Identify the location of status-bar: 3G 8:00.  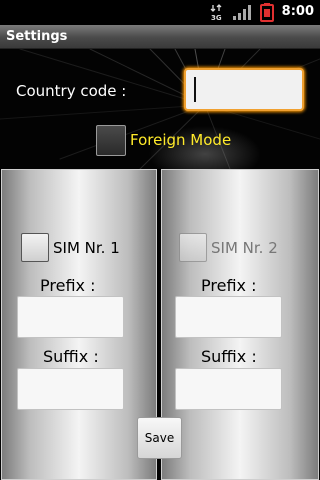
(160, 12).